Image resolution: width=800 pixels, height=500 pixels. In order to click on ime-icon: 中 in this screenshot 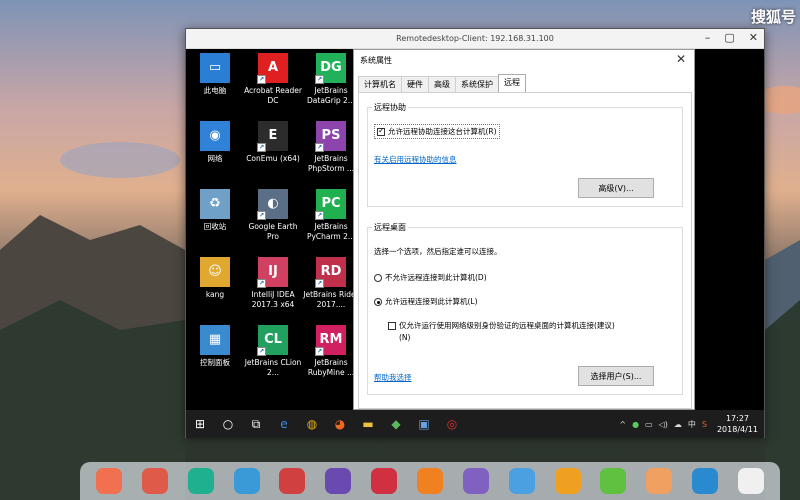, I will do `click(692, 424)`.